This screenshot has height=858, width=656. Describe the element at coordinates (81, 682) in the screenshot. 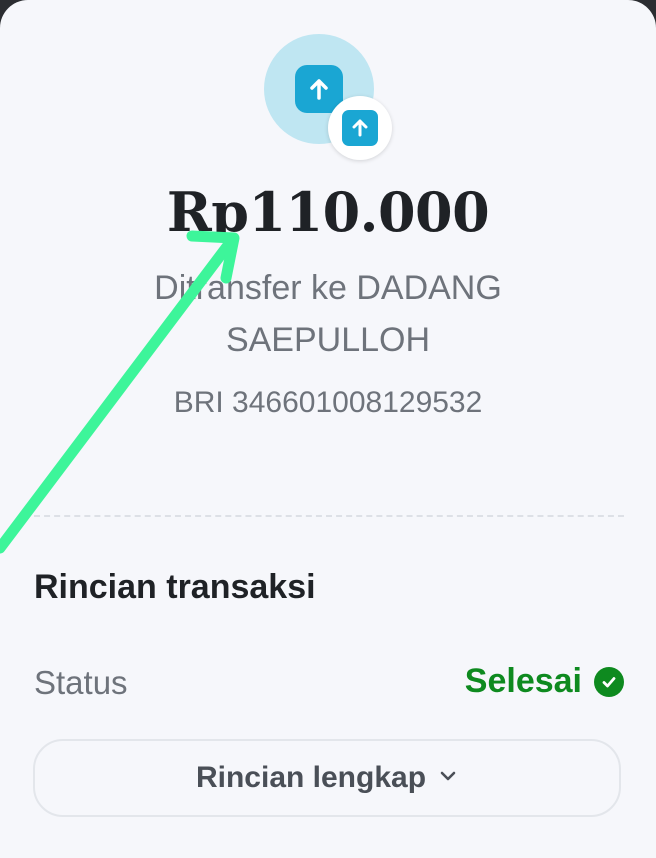

I see `status-label: Status` at that location.